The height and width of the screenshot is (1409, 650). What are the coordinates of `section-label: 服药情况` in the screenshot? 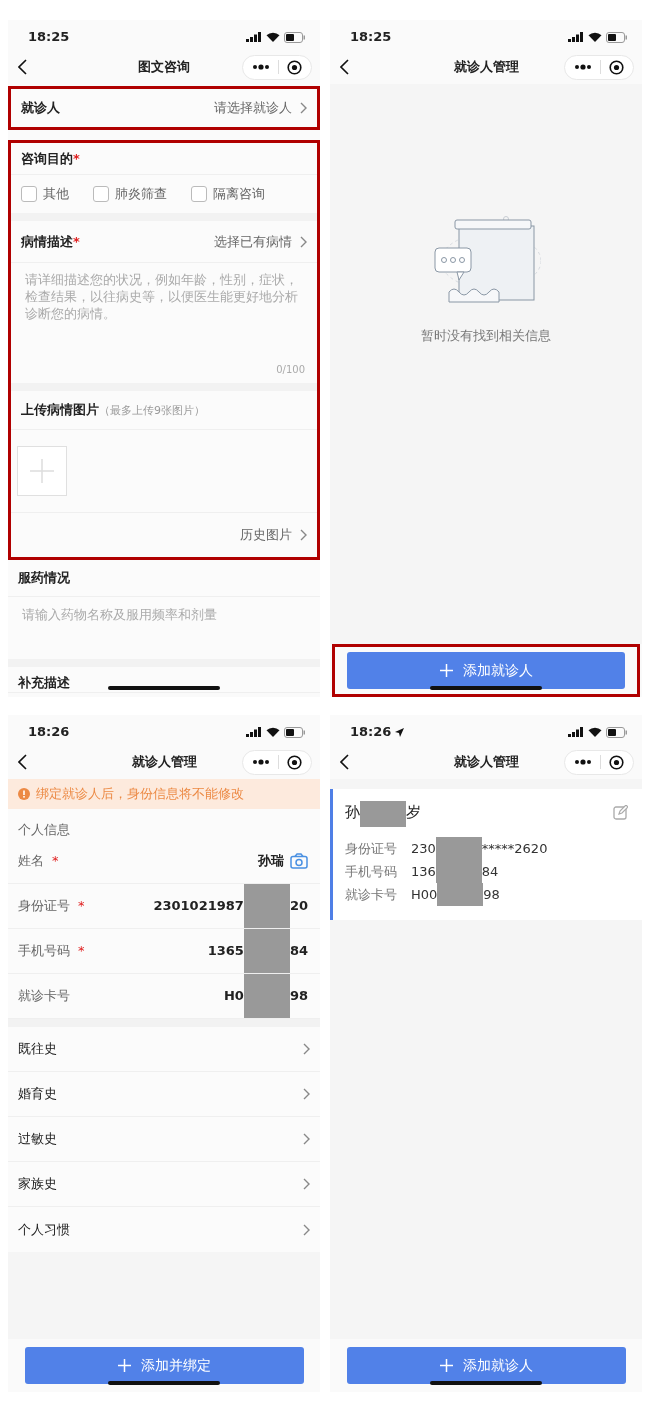 It's located at (44, 578).